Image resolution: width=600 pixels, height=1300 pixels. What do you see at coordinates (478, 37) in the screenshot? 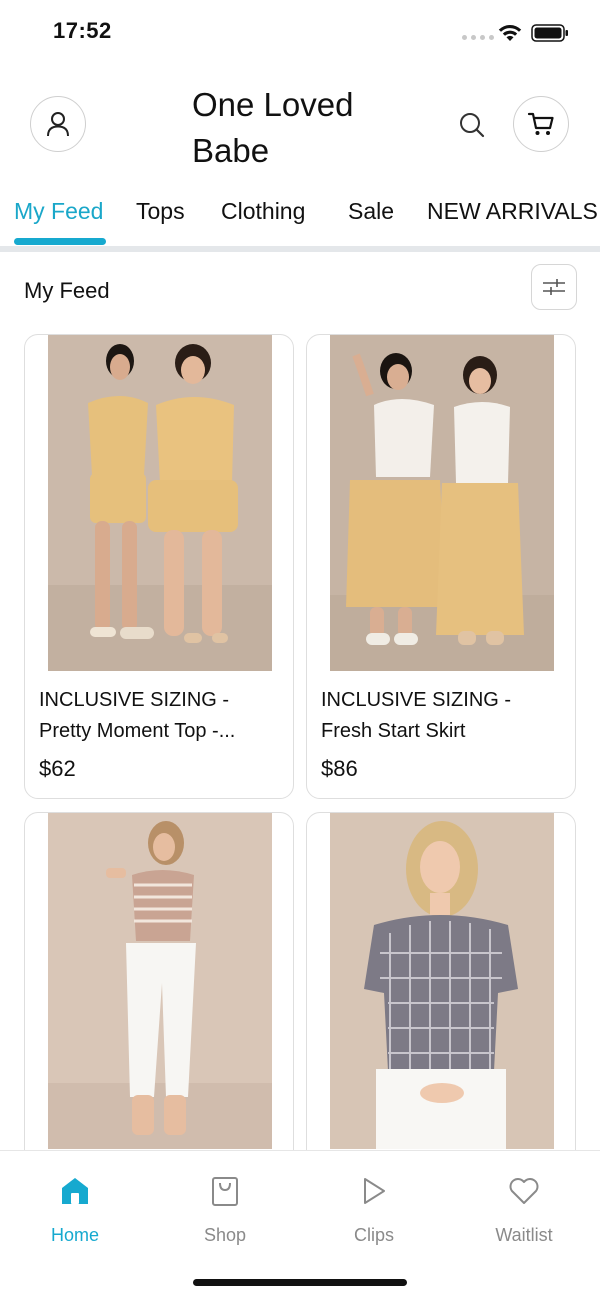
I see `signal-icon` at bounding box center [478, 37].